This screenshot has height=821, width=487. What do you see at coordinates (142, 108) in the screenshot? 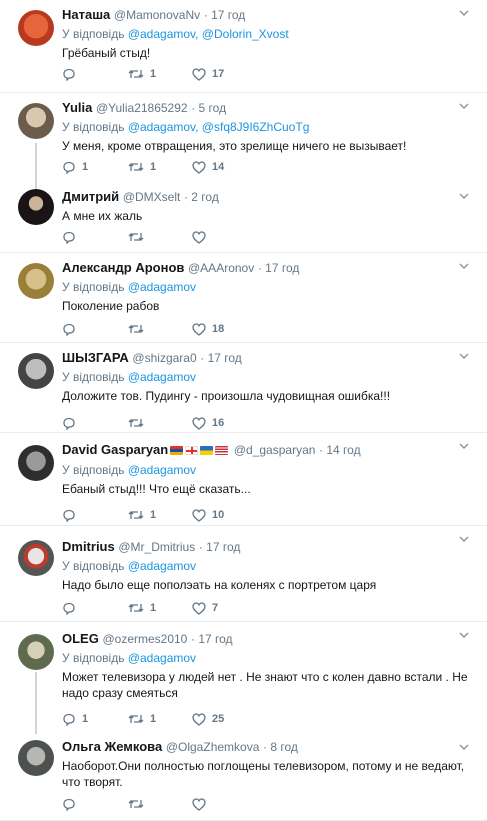
I see `author-handle: @Yulia21865292` at bounding box center [142, 108].